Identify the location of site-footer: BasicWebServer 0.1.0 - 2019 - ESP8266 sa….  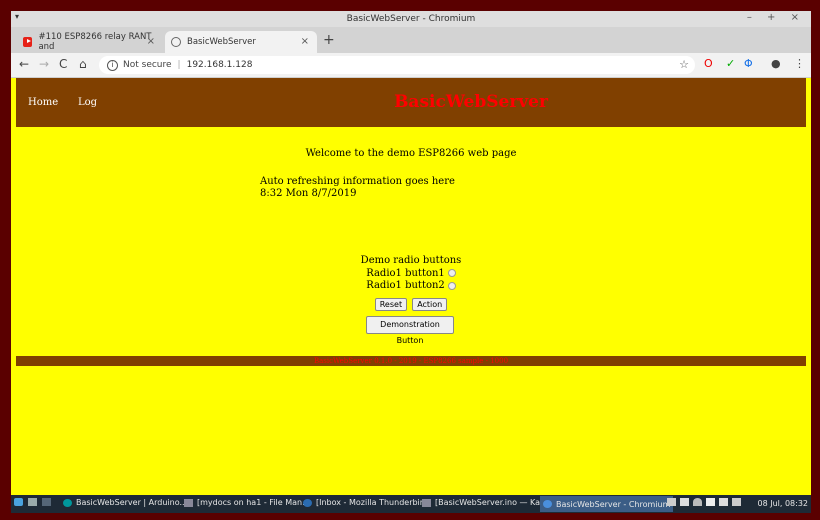
(411, 361).